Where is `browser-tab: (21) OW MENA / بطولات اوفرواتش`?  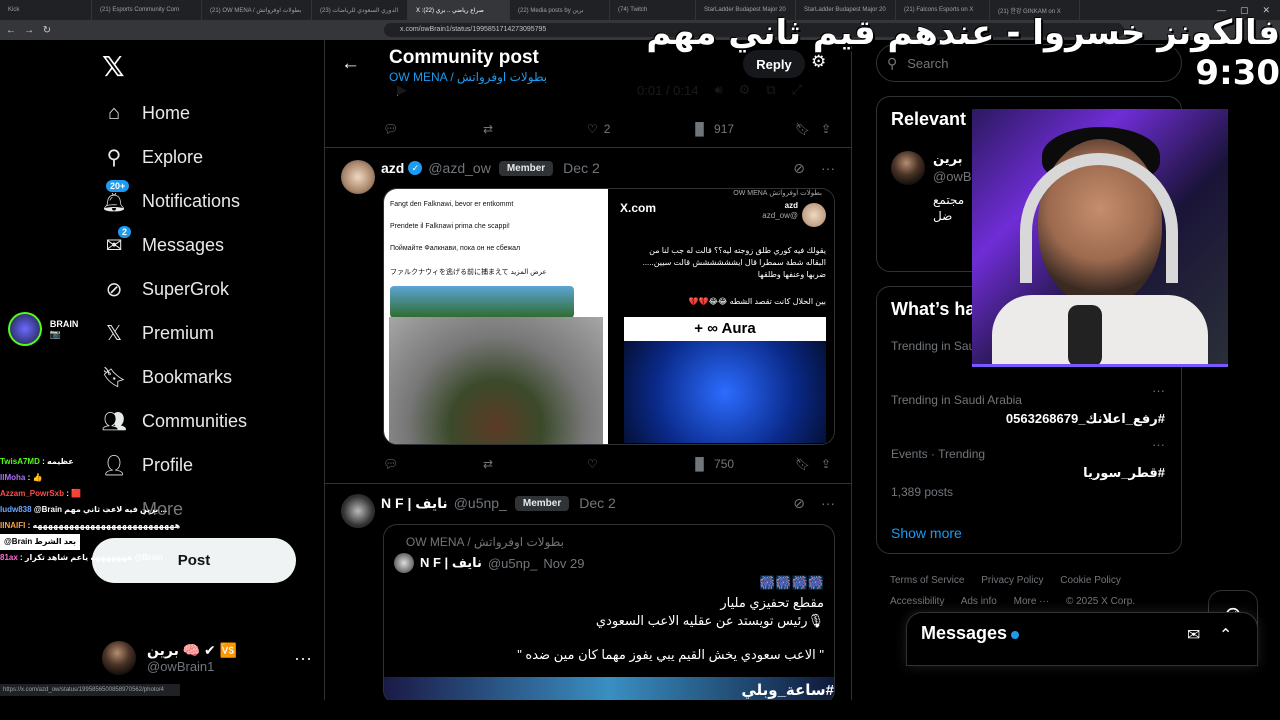 browser-tab: (21) OW MENA / بطولات اوفرواتش is located at coordinates (257, 10).